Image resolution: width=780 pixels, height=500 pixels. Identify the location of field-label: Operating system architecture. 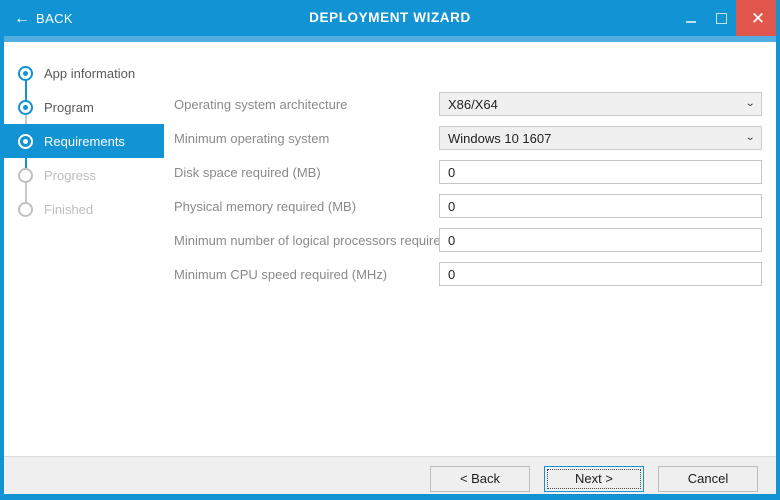
(261, 104).